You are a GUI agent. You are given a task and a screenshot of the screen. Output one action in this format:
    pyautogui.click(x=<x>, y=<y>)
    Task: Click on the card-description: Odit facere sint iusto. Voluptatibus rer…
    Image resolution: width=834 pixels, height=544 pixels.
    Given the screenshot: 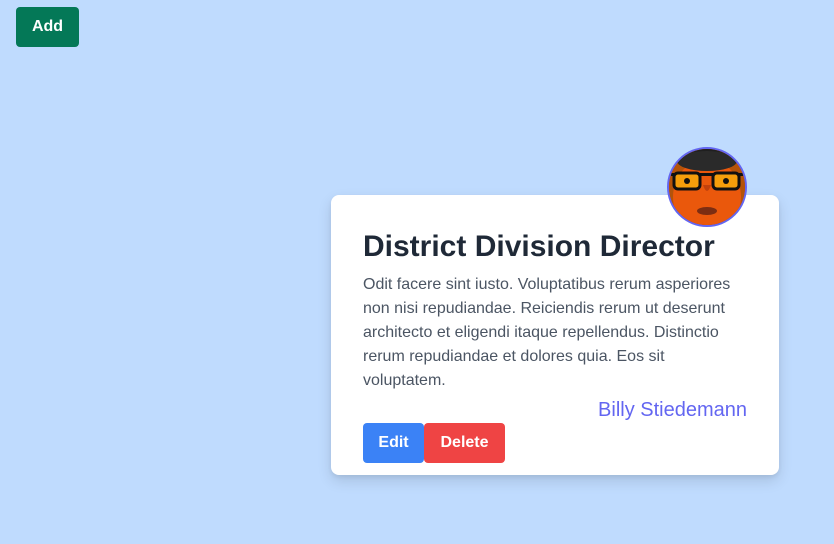 What is the action you would take?
    pyautogui.click(x=547, y=332)
    